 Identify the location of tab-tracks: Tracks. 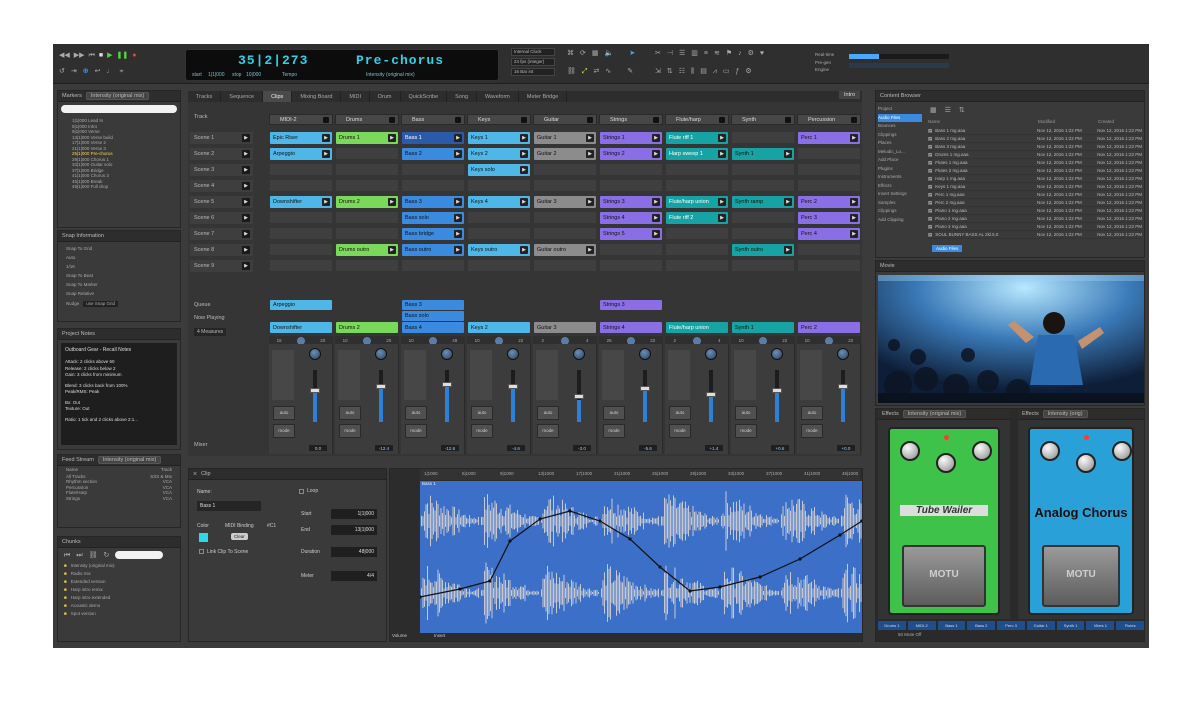
(205, 96).